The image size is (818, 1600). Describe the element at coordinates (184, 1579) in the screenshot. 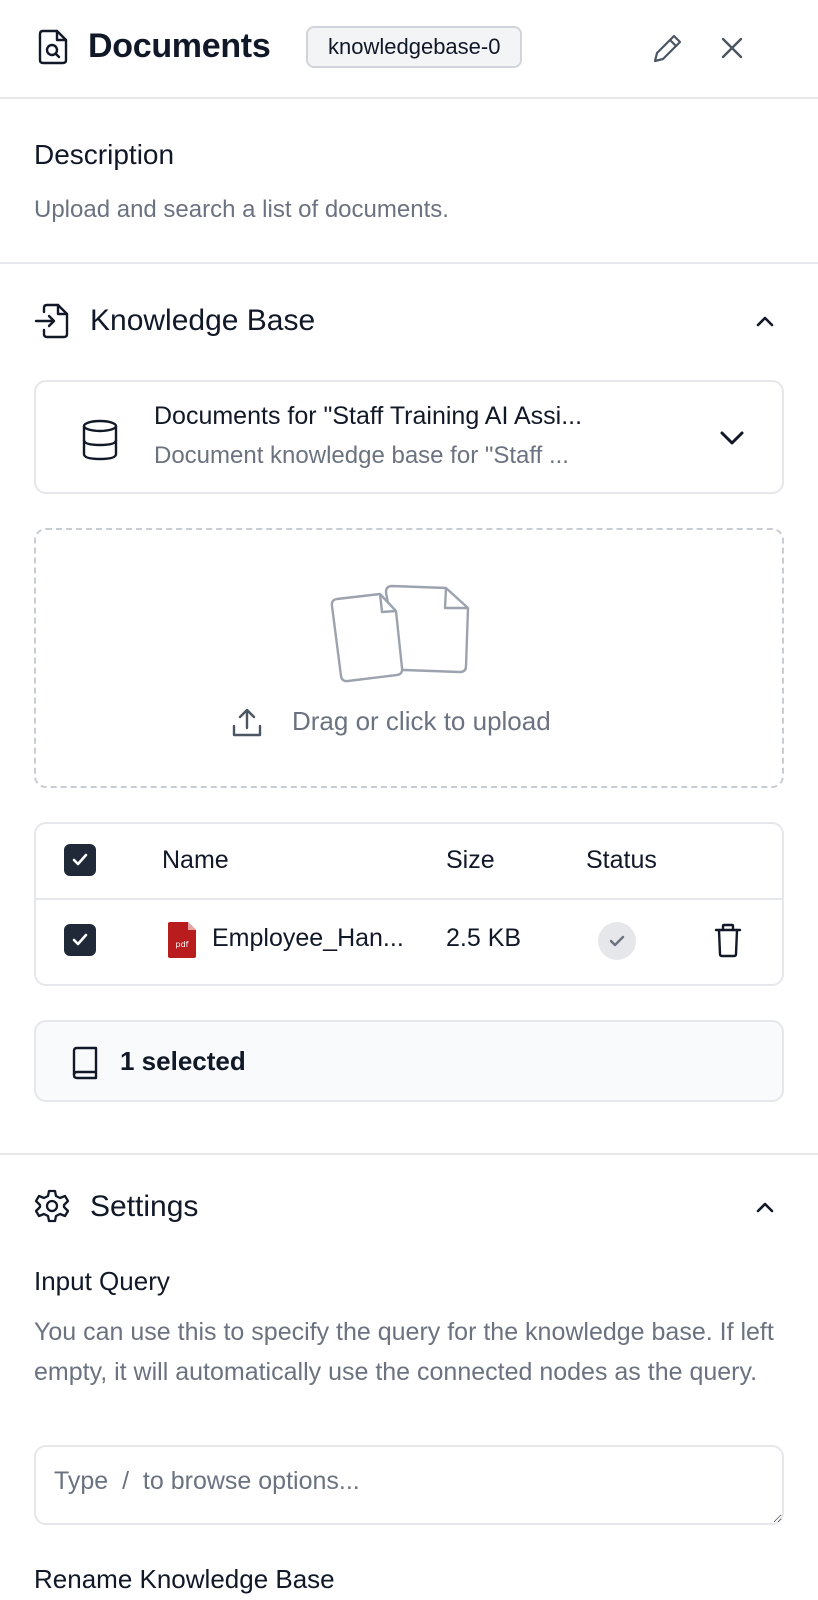

I see `rename-kb-label: Rename Knowledge Base` at that location.